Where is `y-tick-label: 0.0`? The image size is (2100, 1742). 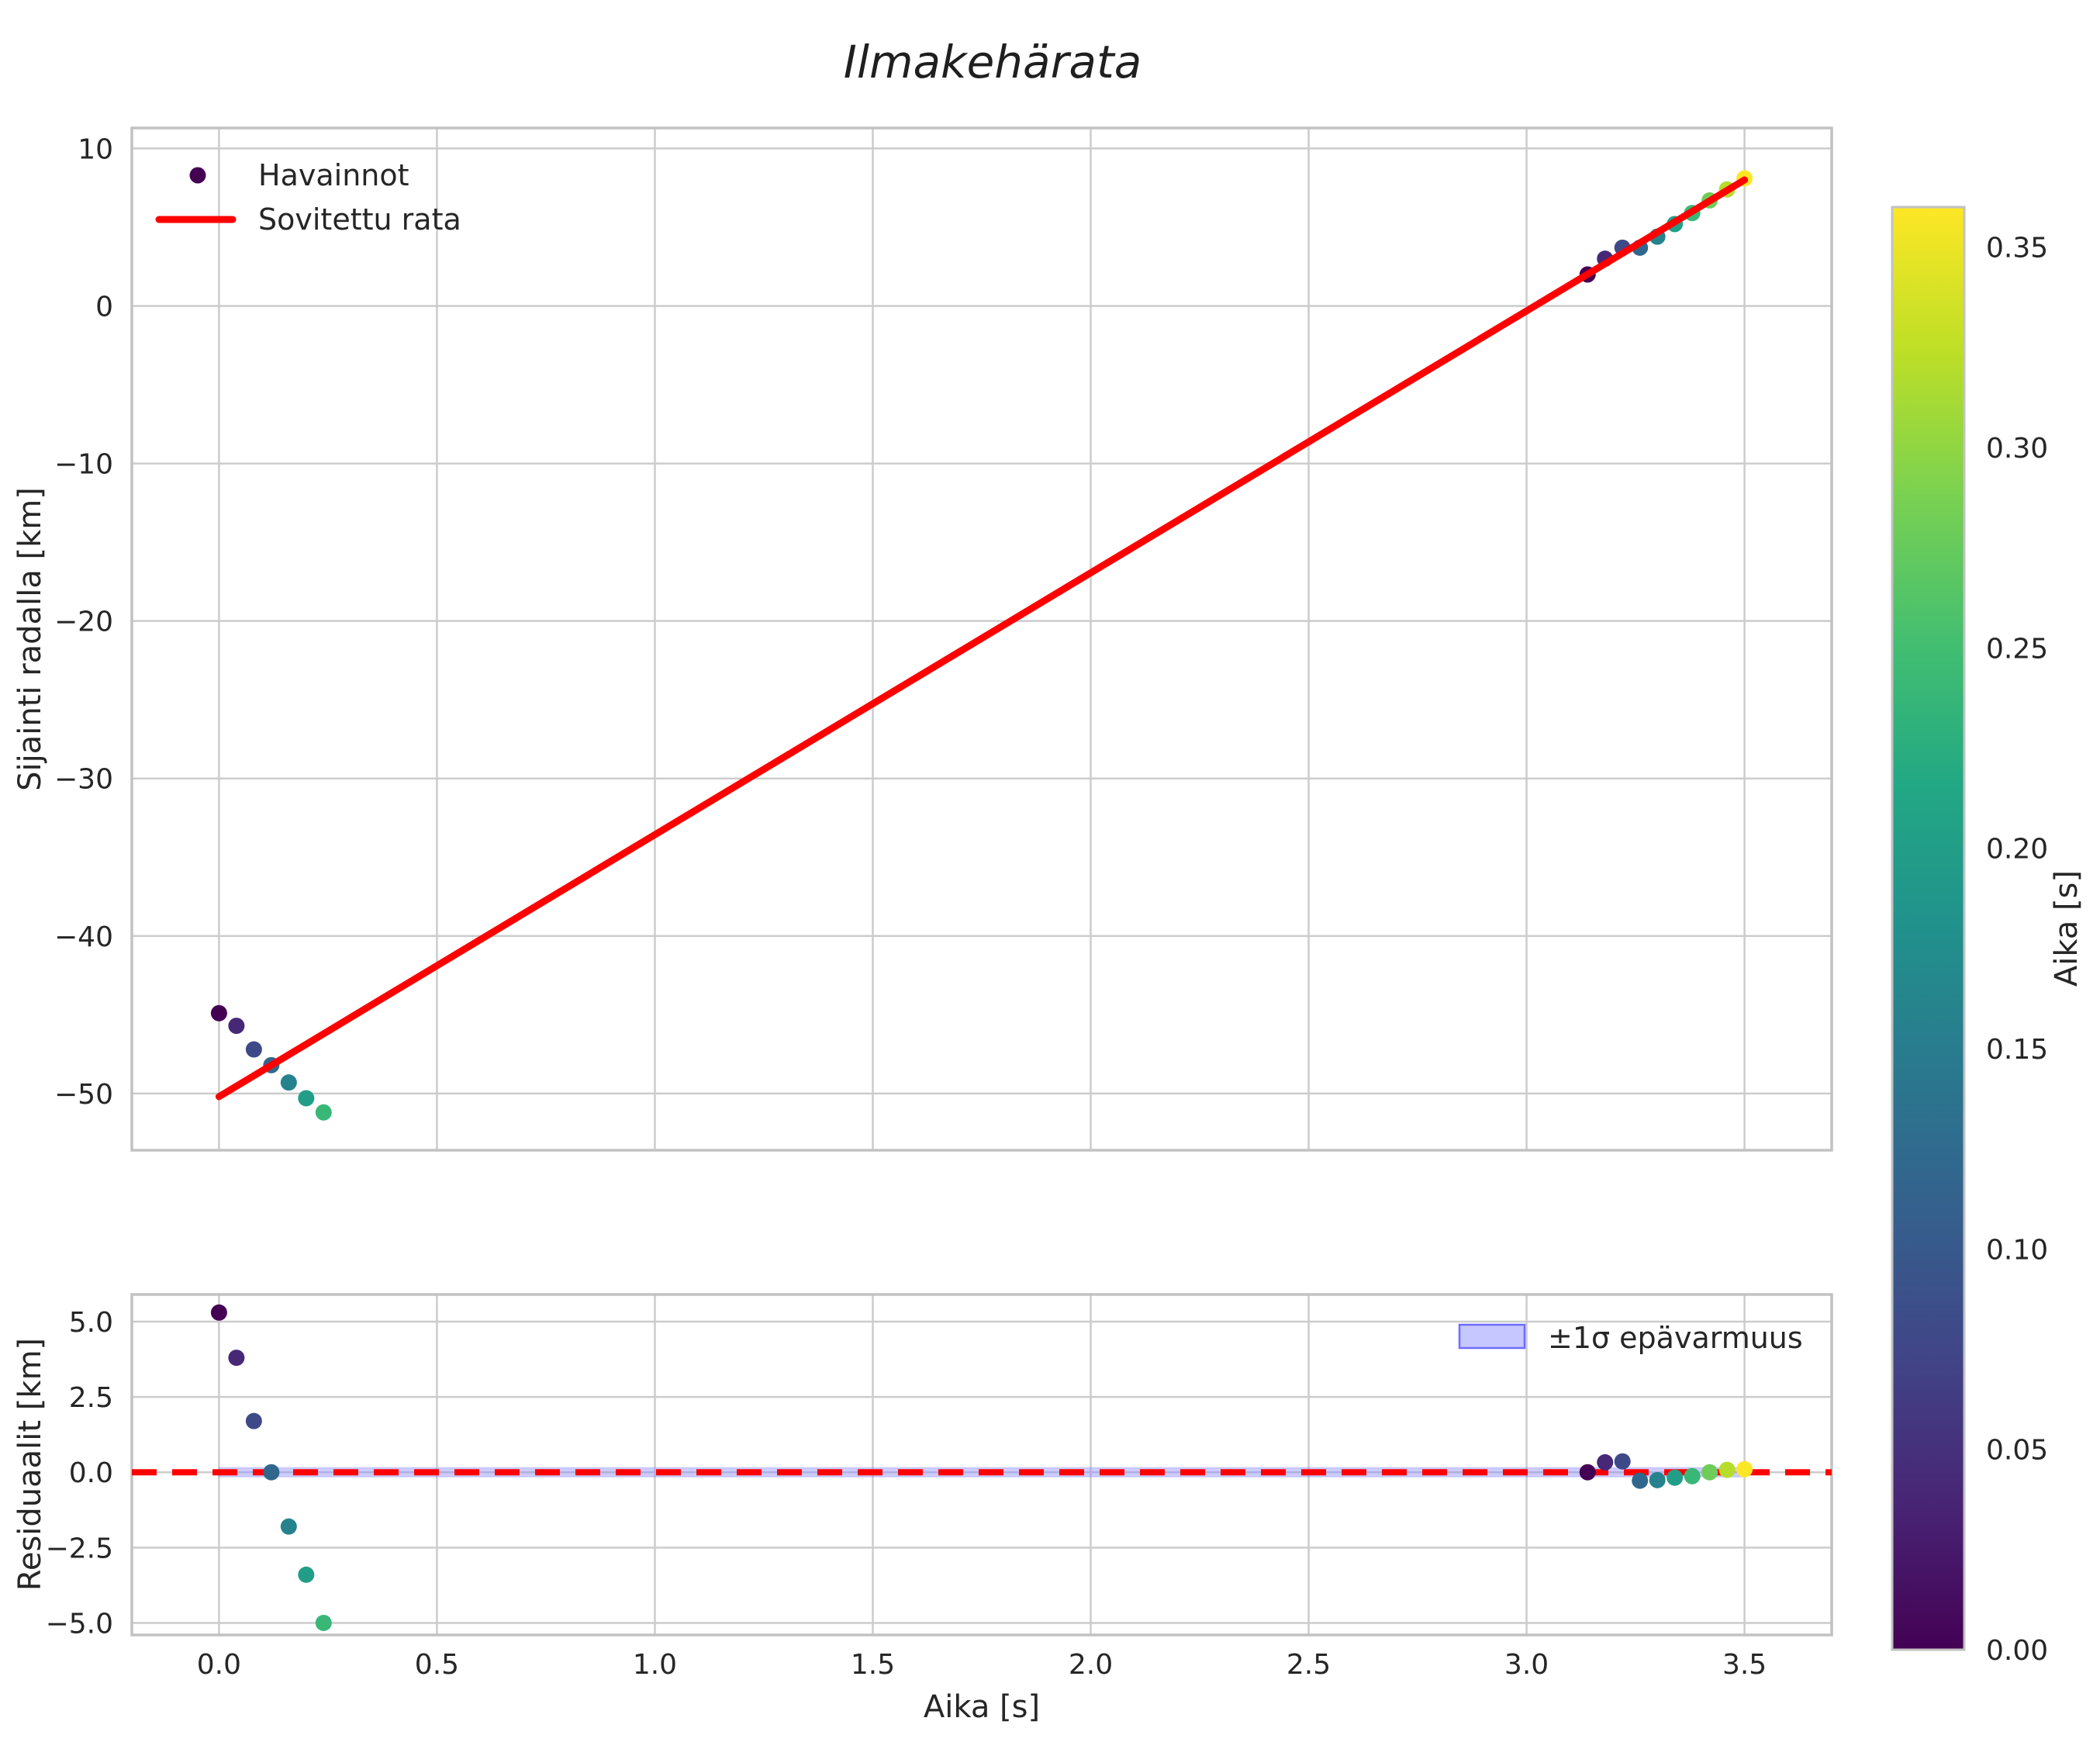
y-tick-label: 0.0 is located at coordinates (91, 1473).